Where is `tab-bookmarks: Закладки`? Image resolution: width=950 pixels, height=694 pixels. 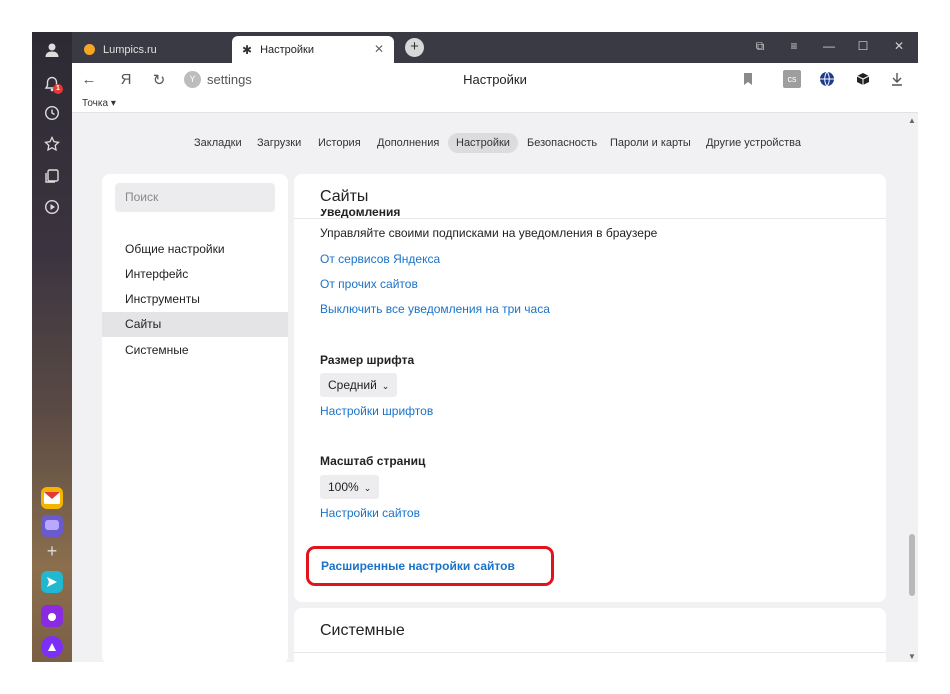
tab-bookmarks: Закладки is located at coordinates (218, 143).